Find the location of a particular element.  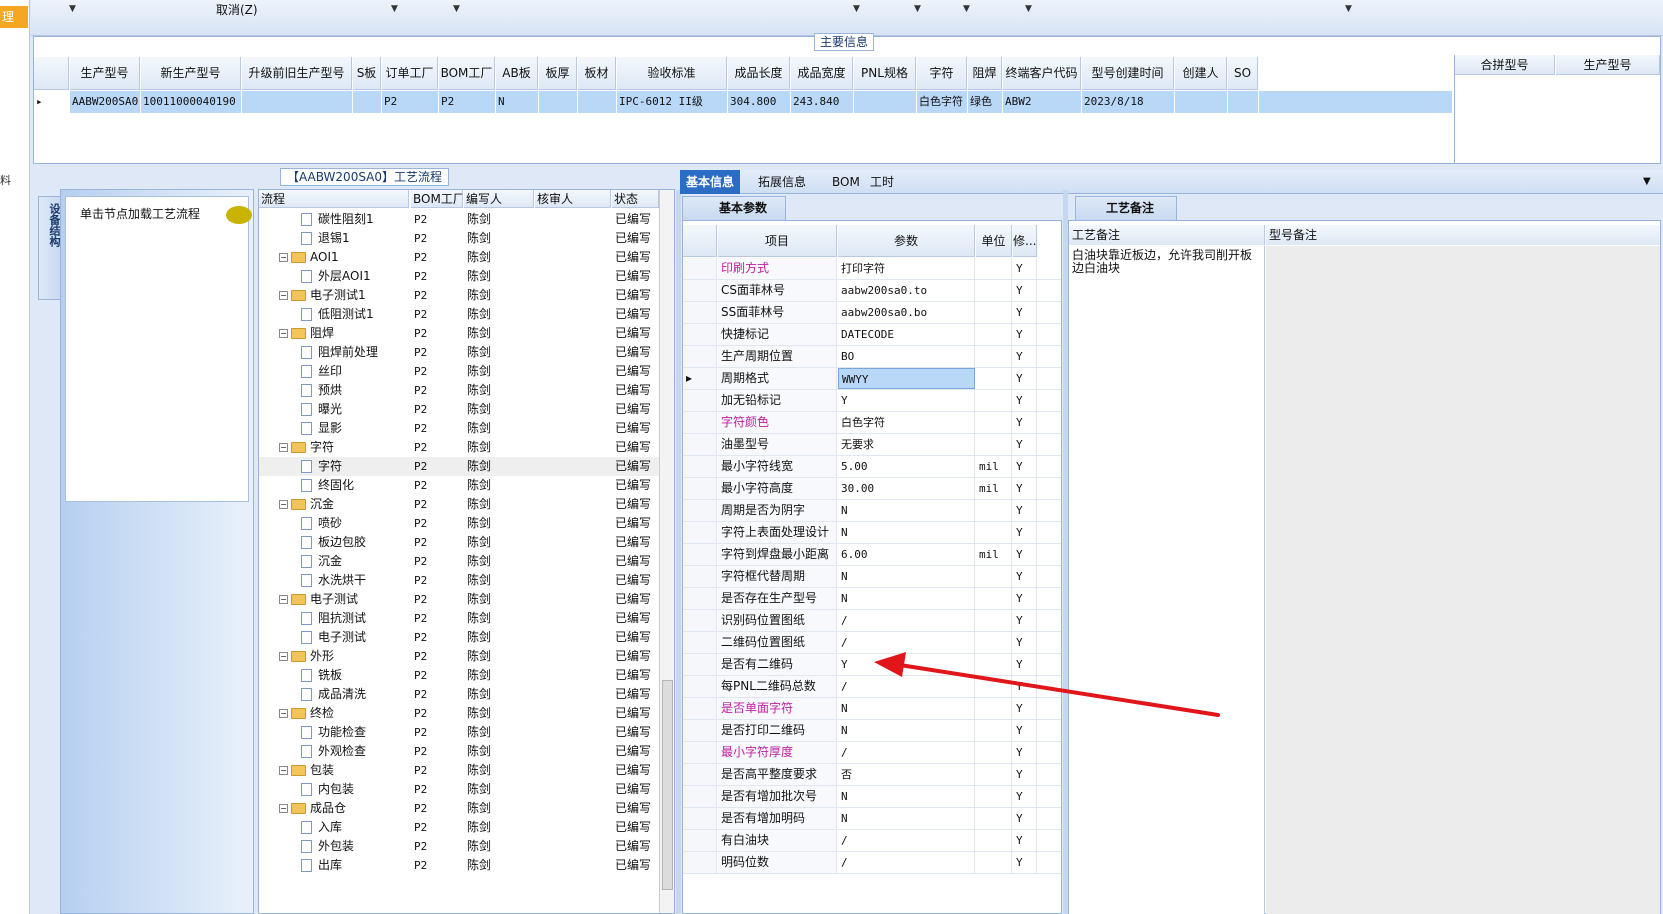

tree-row: − 字符 P2 陈剑 已编写 is located at coordinates (459, 447).